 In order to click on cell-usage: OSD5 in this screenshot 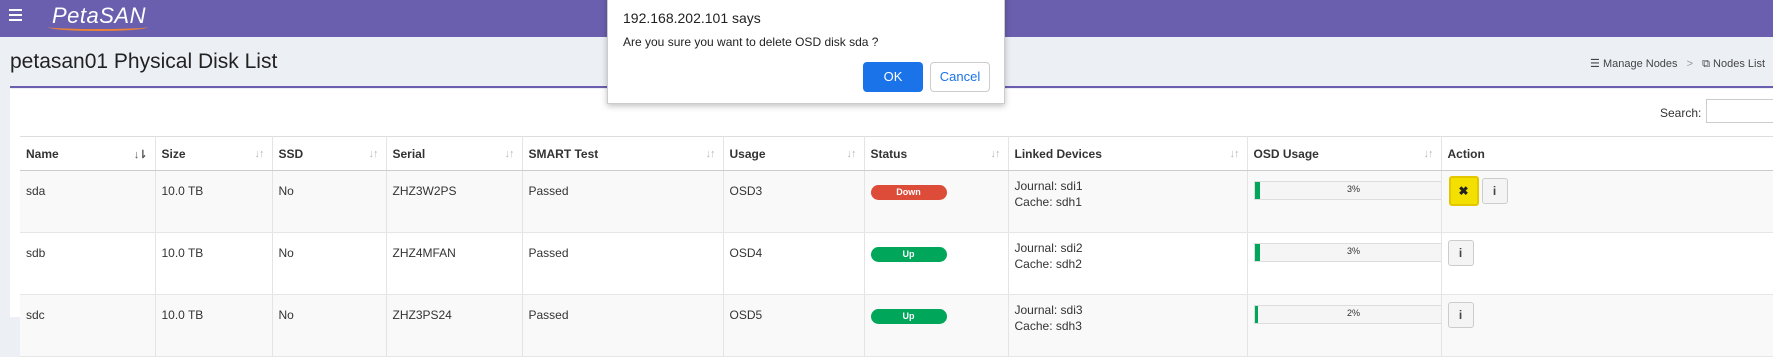, I will do `click(794, 325)`.